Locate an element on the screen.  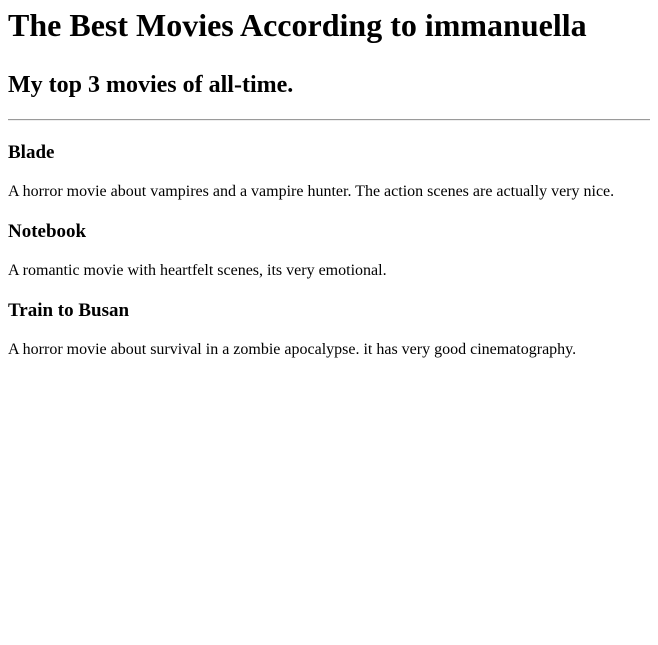
movie-title: Train to Busan is located at coordinates (69, 310).